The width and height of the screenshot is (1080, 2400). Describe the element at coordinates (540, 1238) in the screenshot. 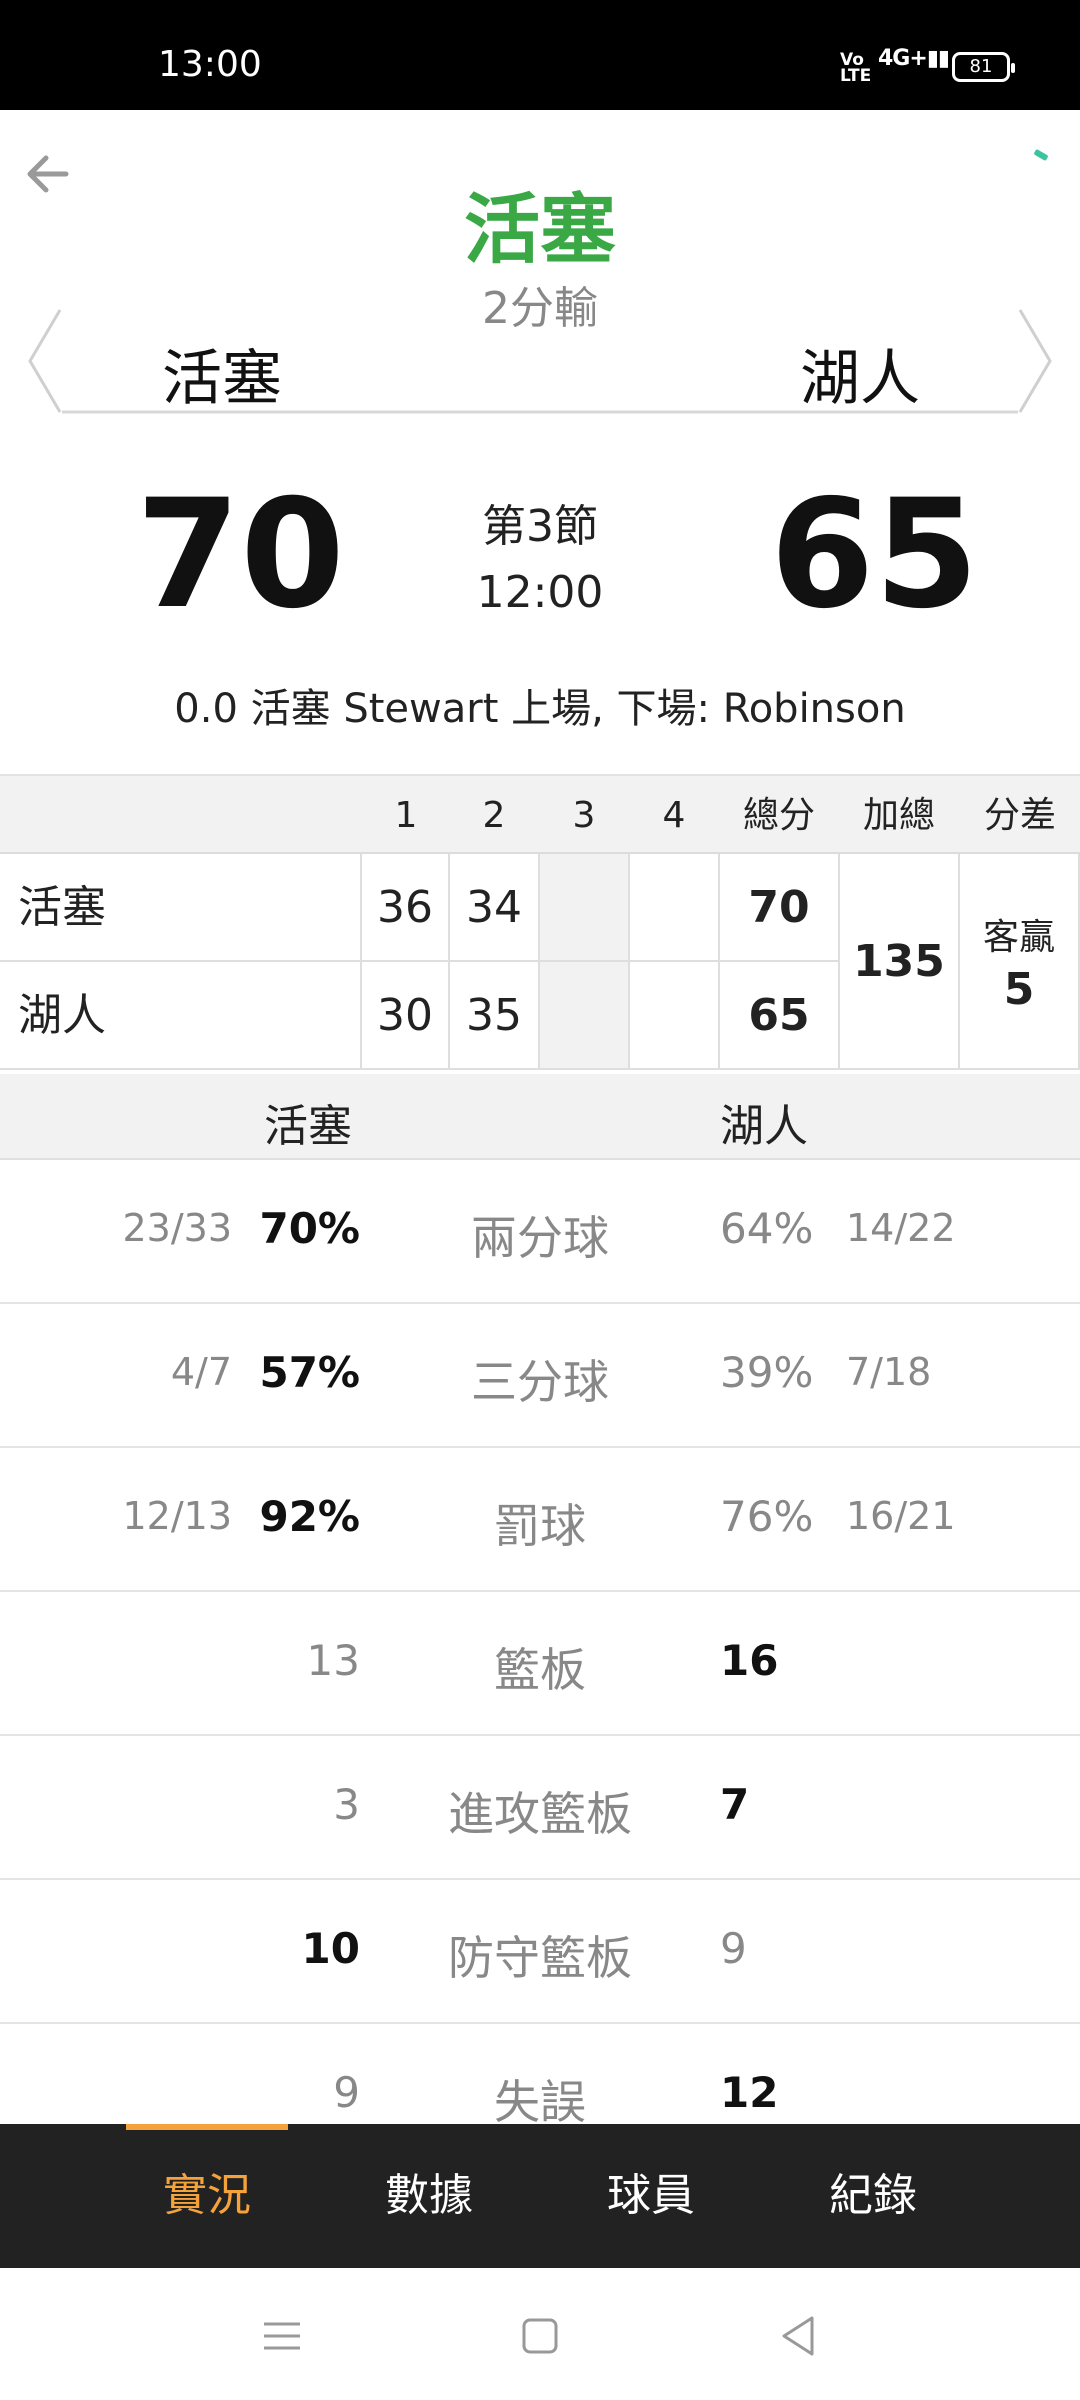

I see `stat-label: 兩分球` at that location.